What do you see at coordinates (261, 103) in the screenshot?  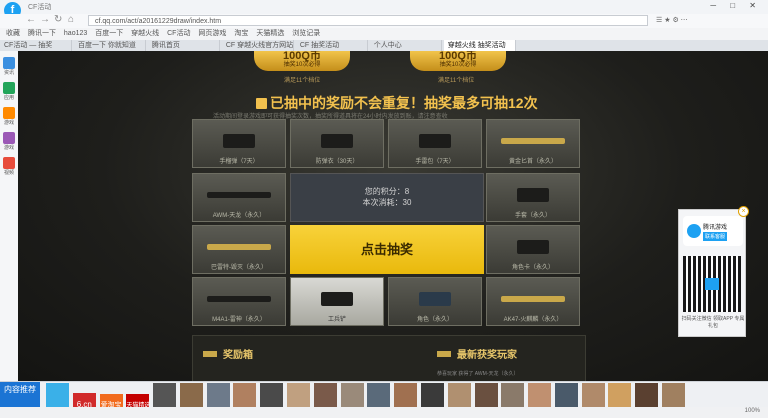 I see `gift-icon` at bounding box center [261, 103].